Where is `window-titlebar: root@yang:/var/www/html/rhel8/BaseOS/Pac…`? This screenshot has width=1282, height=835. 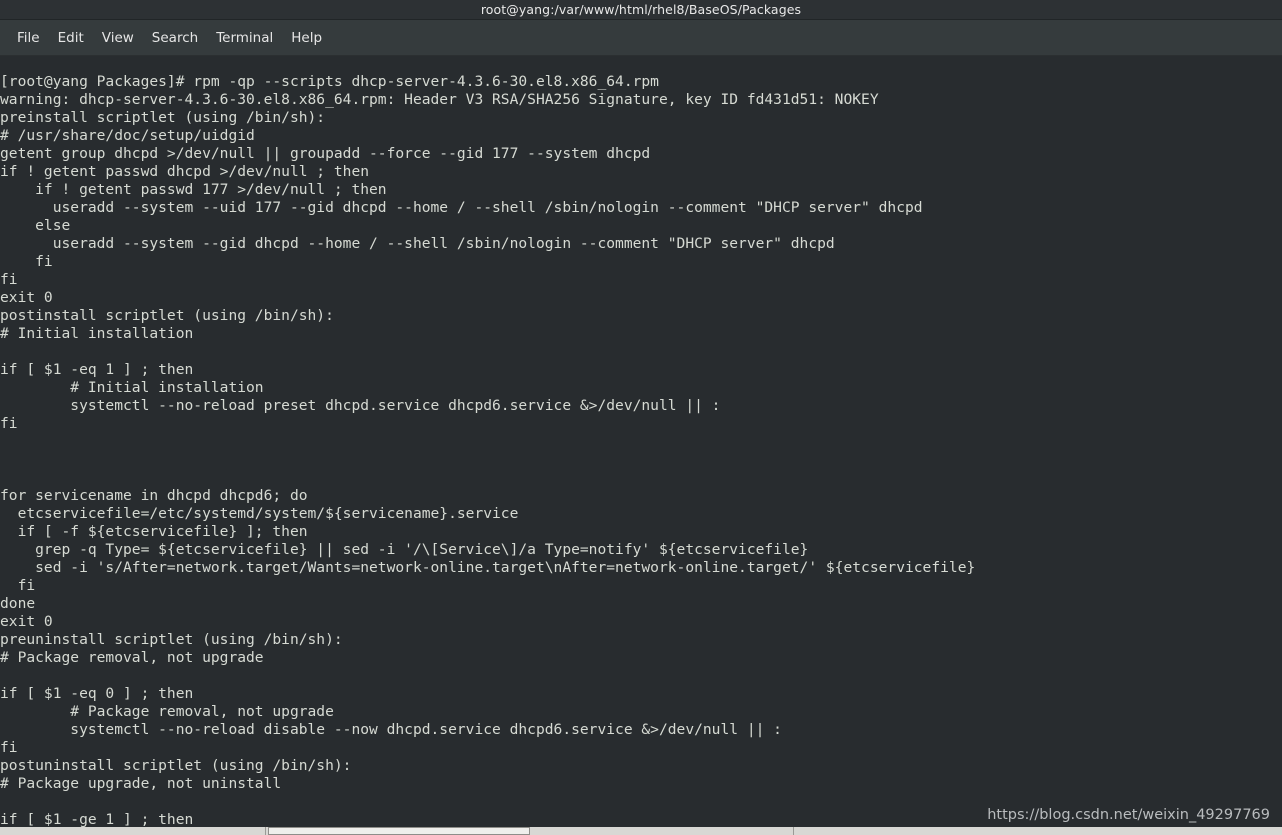 window-titlebar: root@yang:/var/www/html/rhel8/BaseOS/Pac… is located at coordinates (641, 10).